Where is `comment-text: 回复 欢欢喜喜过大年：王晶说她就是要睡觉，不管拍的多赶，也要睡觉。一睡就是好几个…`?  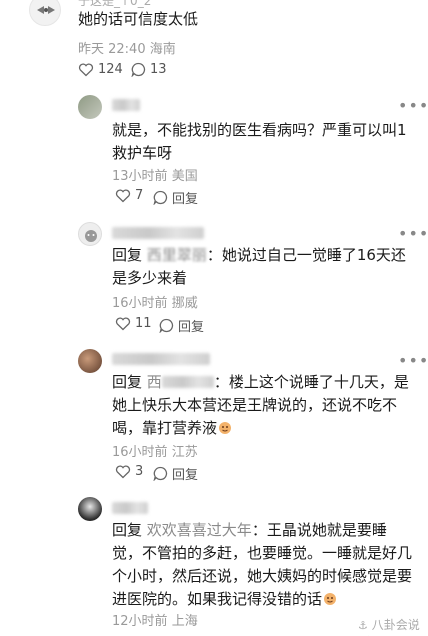
comment-text: 回复 欢欢喜喜过大年：王晶说她就是要睡觉，不管拍的多赶，也要睡觉。一睡就是好几个… is located at coordinates (263, 565).